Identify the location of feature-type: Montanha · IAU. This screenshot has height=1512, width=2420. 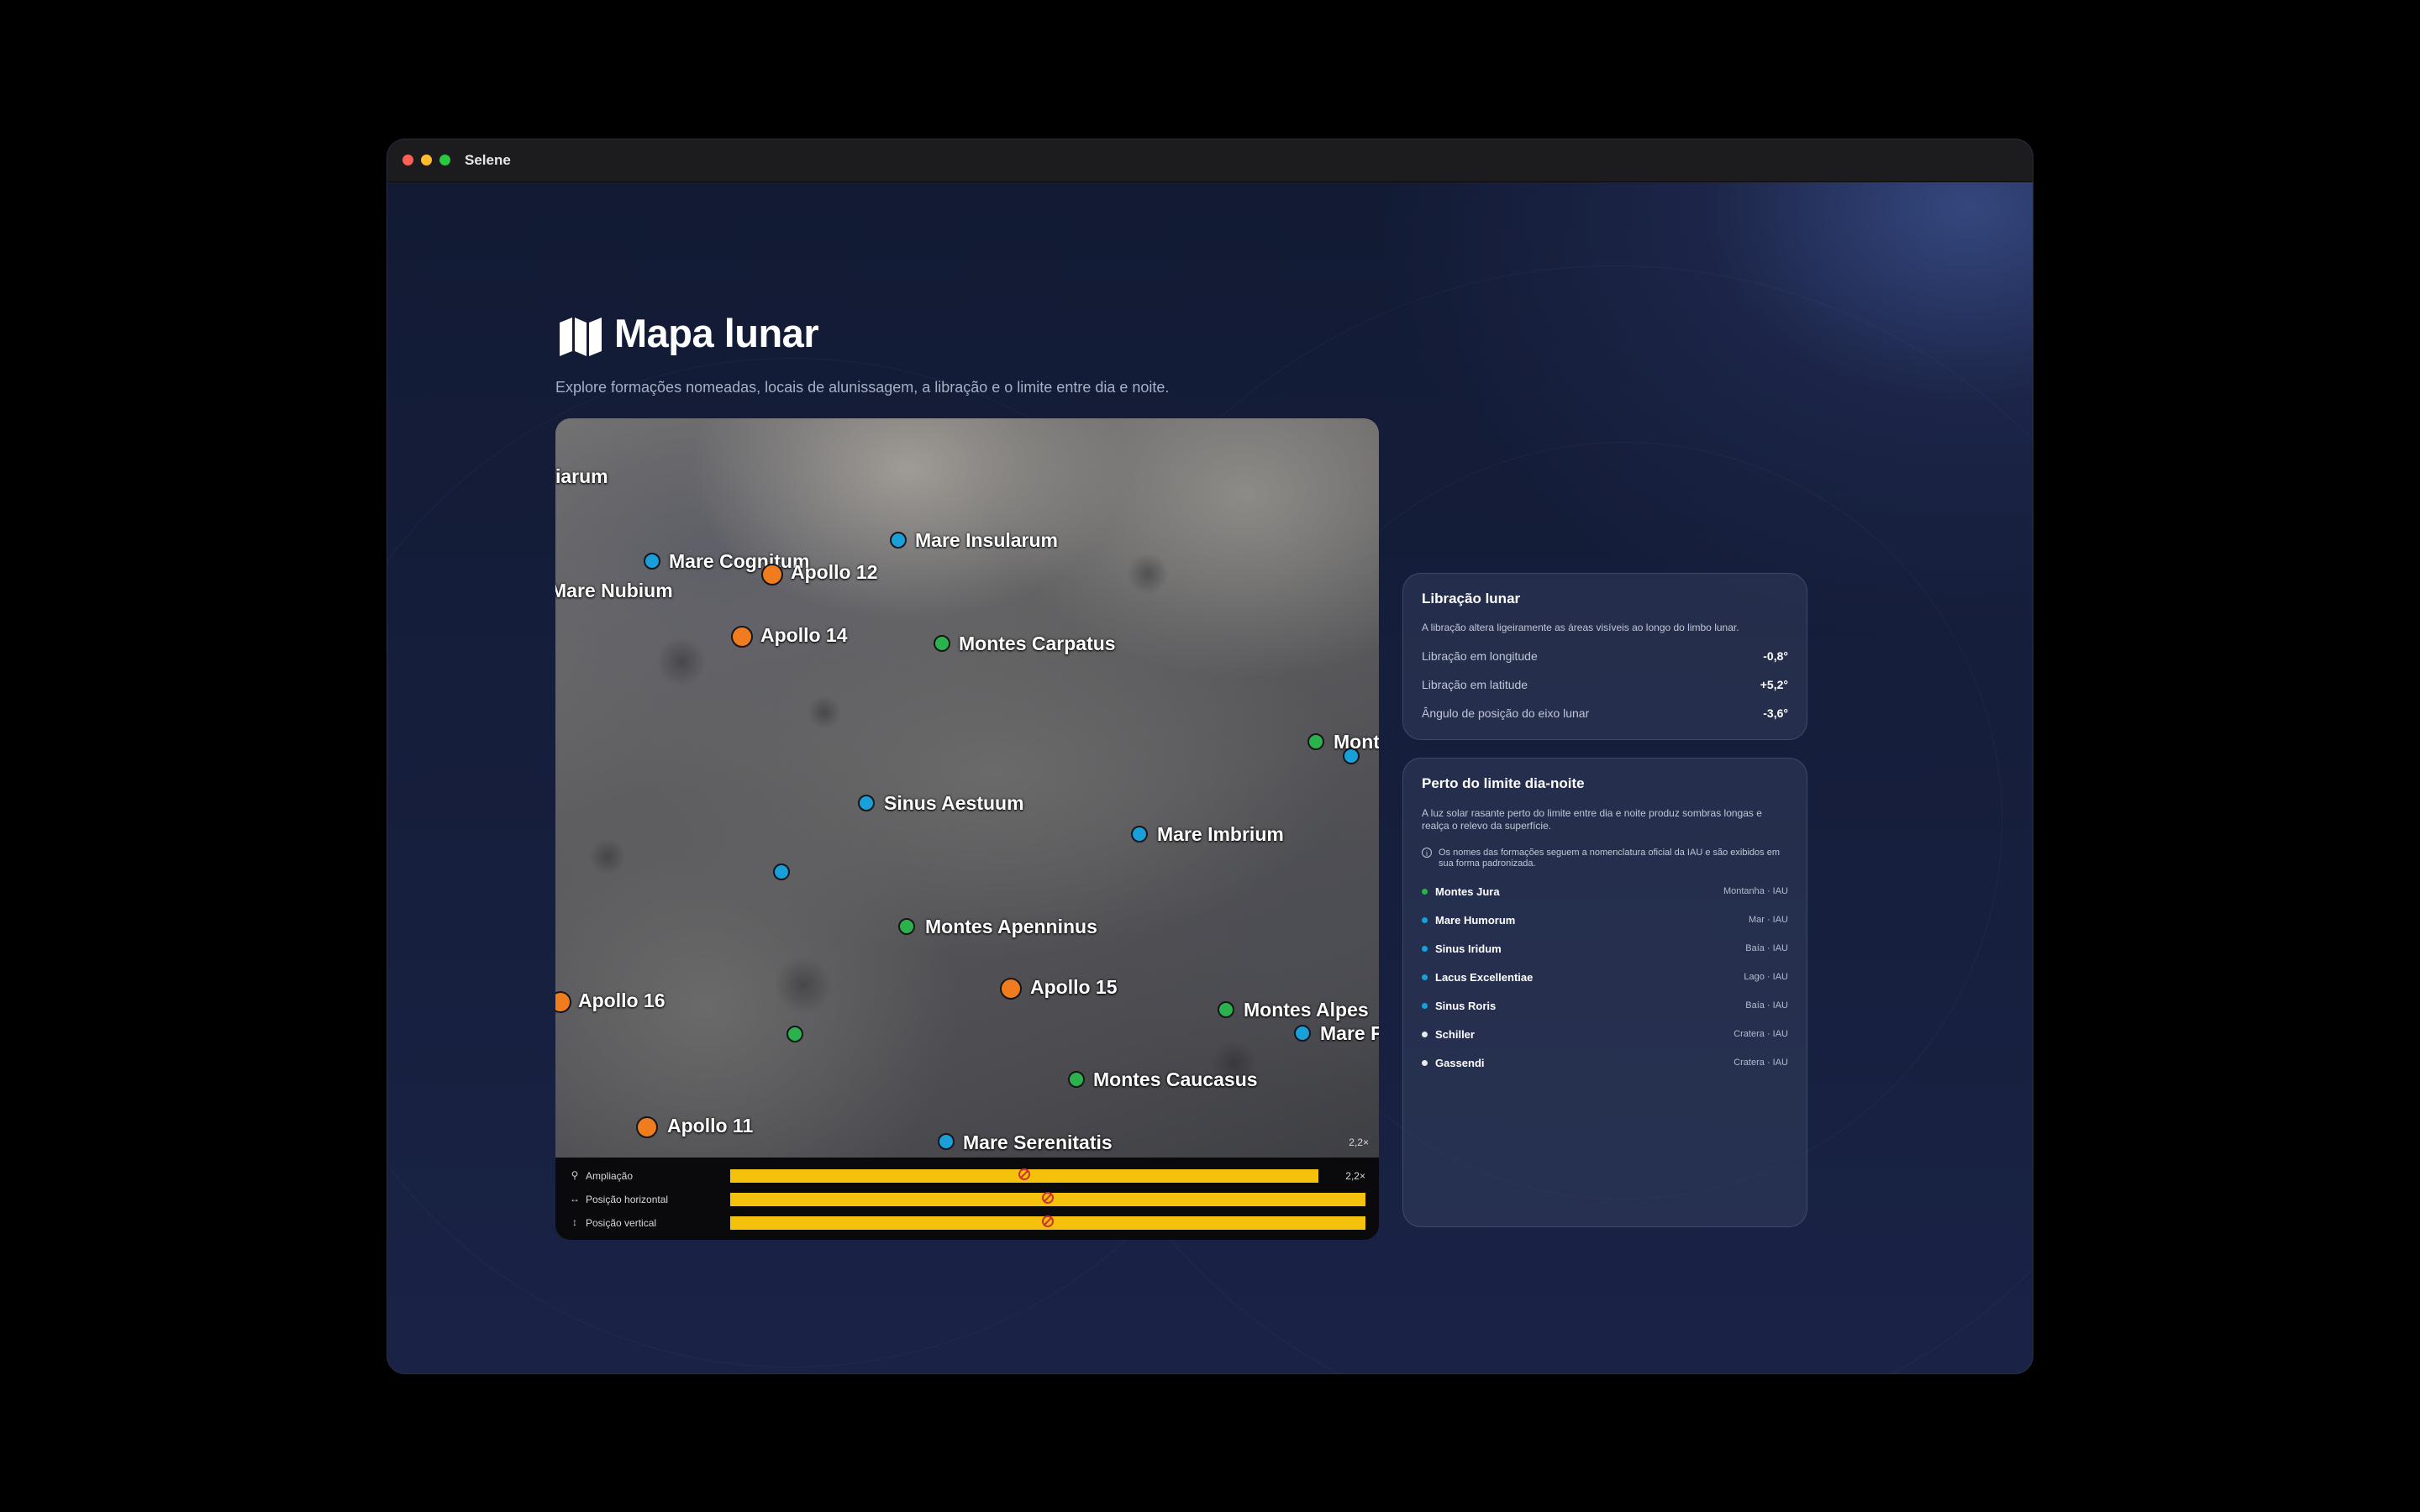
(1755, 891).